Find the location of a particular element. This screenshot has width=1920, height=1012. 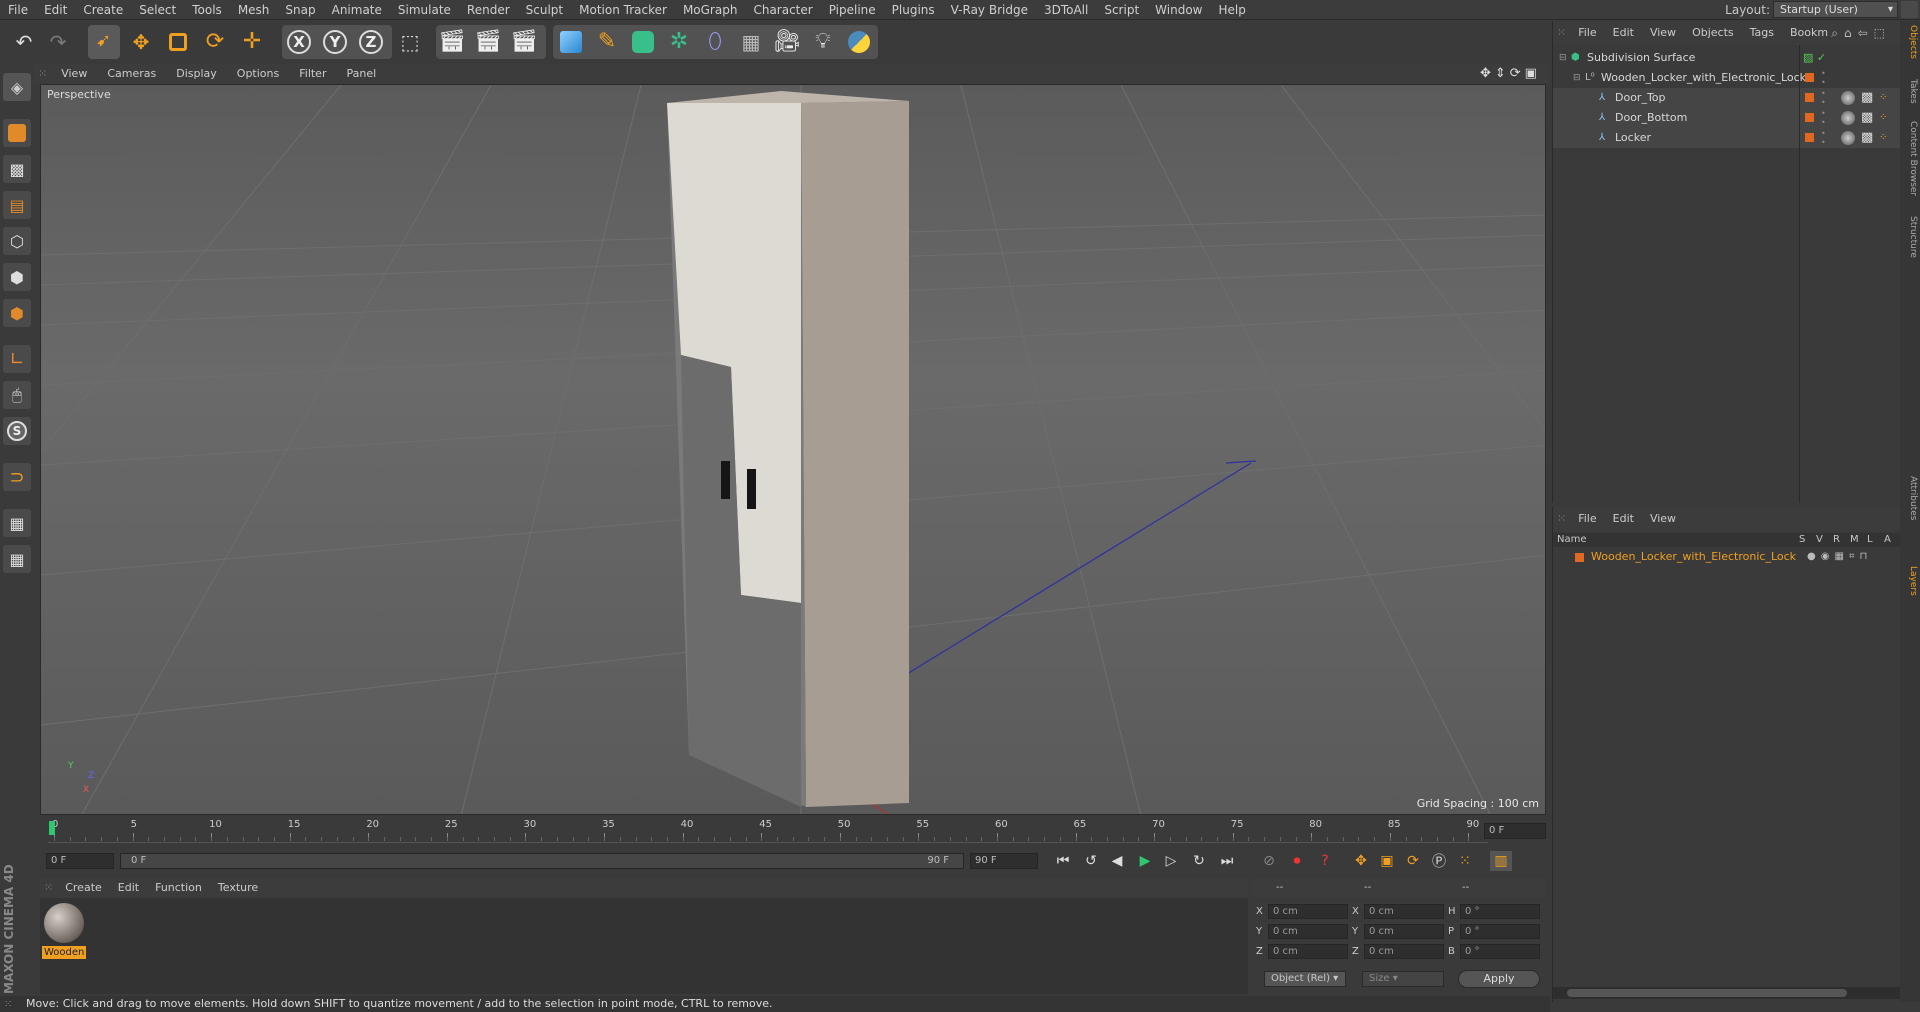

make-editable-button: ◈ is located at coordinates (17, 87).